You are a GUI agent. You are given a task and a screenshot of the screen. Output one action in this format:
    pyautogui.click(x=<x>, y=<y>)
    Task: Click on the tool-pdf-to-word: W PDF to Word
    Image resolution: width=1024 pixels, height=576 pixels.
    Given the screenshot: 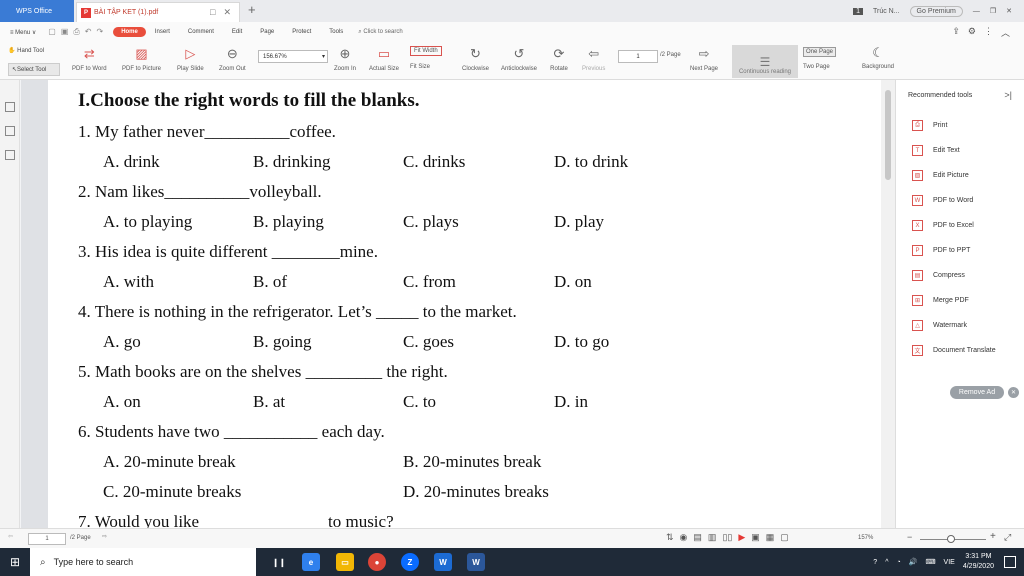 What is the action you would take?
    pyautogui.click(x=942, y=200)
    